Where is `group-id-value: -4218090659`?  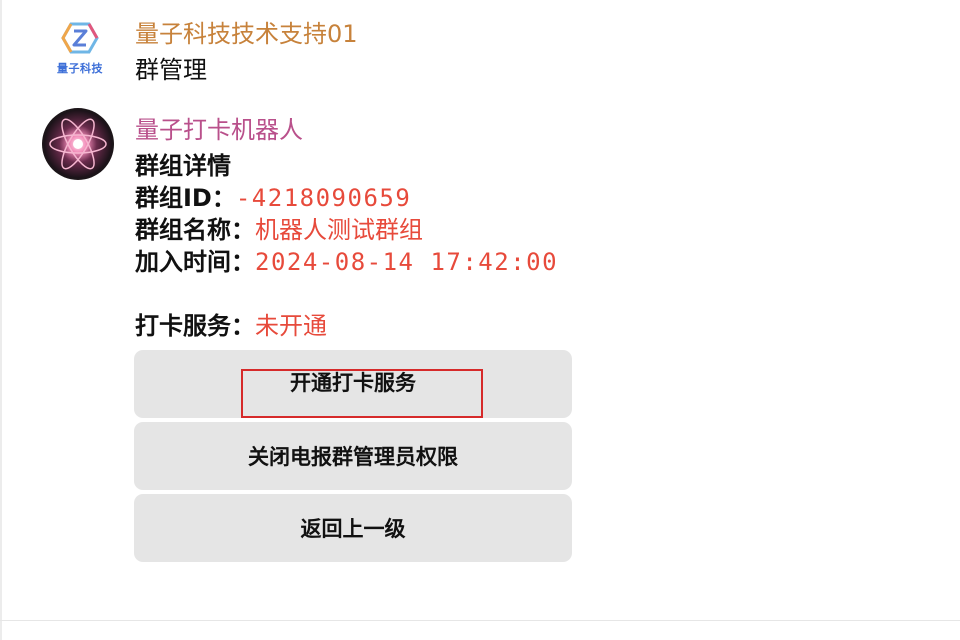
group-id-value: -4218090659 is located at coordinates (323, 198).